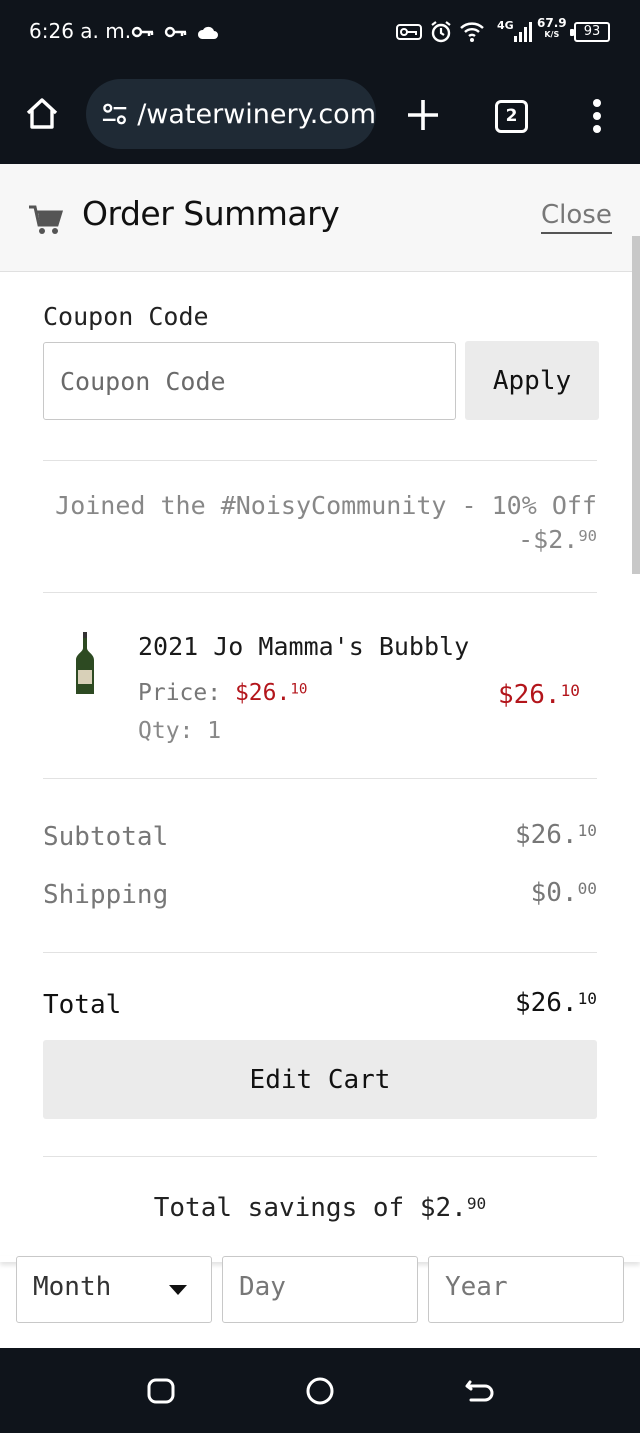  Describe the element at coordinates (180, 731) in the screenshot. I see `item-quantity: Qty: 1` at that location.